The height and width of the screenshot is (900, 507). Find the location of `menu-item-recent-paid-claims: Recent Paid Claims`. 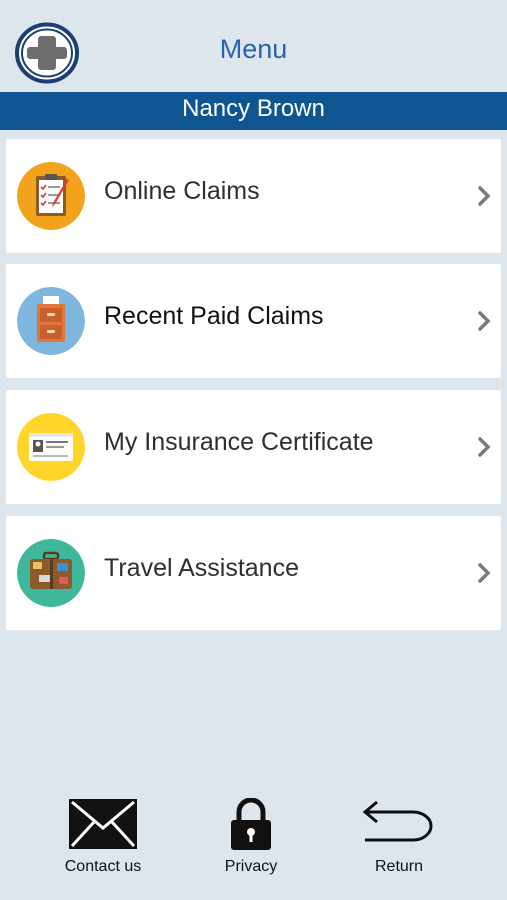

menu-item-recent-paid-claims: Recent Paid Claims is located at coordinates (253, 321).